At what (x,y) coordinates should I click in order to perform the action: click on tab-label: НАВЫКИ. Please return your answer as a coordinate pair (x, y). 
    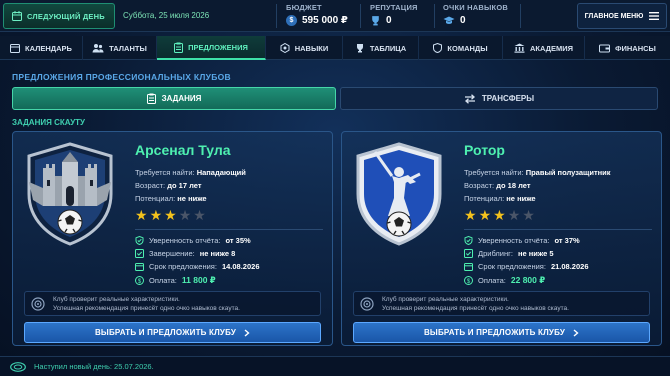
    Looking at the image, I should click on (311, 48).